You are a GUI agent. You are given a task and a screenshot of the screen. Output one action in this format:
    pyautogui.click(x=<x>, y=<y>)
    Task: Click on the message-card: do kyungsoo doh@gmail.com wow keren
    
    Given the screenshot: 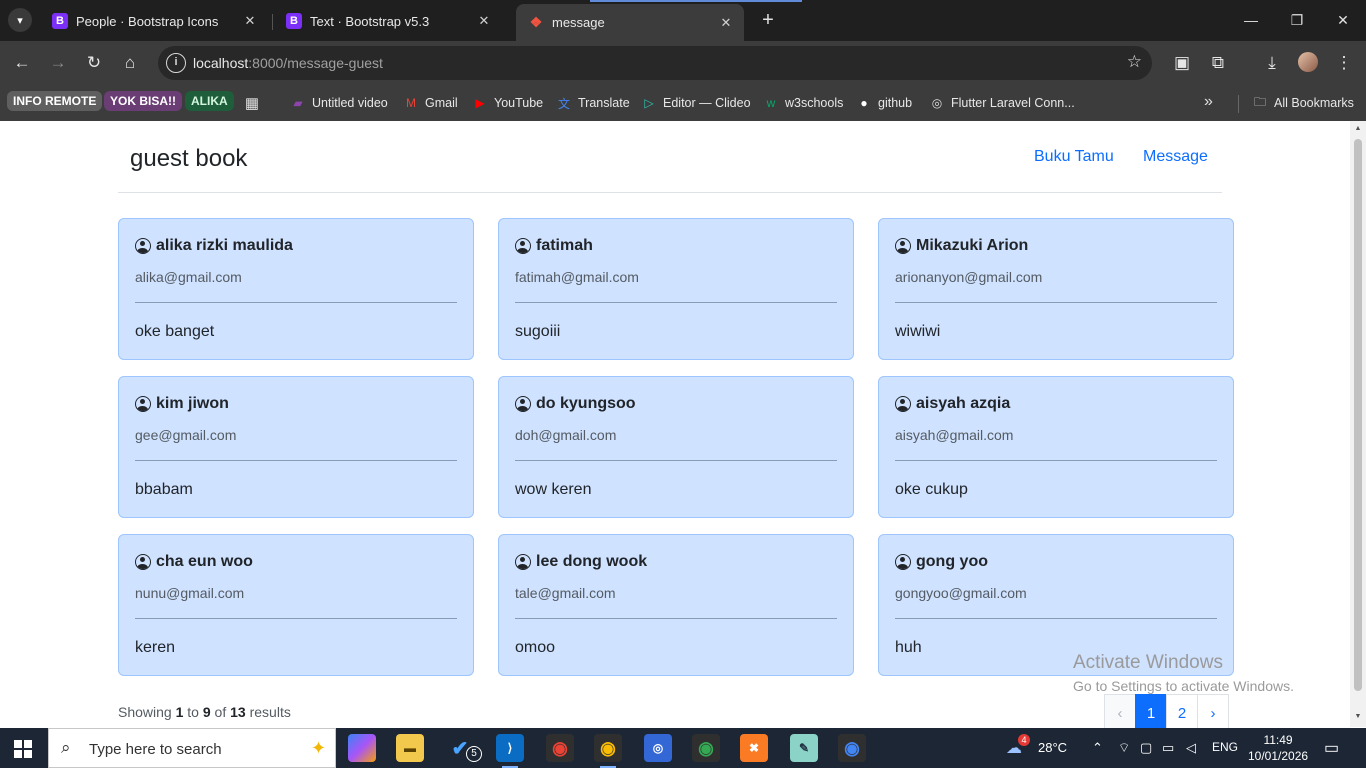 What is the action you would take?
    pyautogui.click(x=676, y=447)
    